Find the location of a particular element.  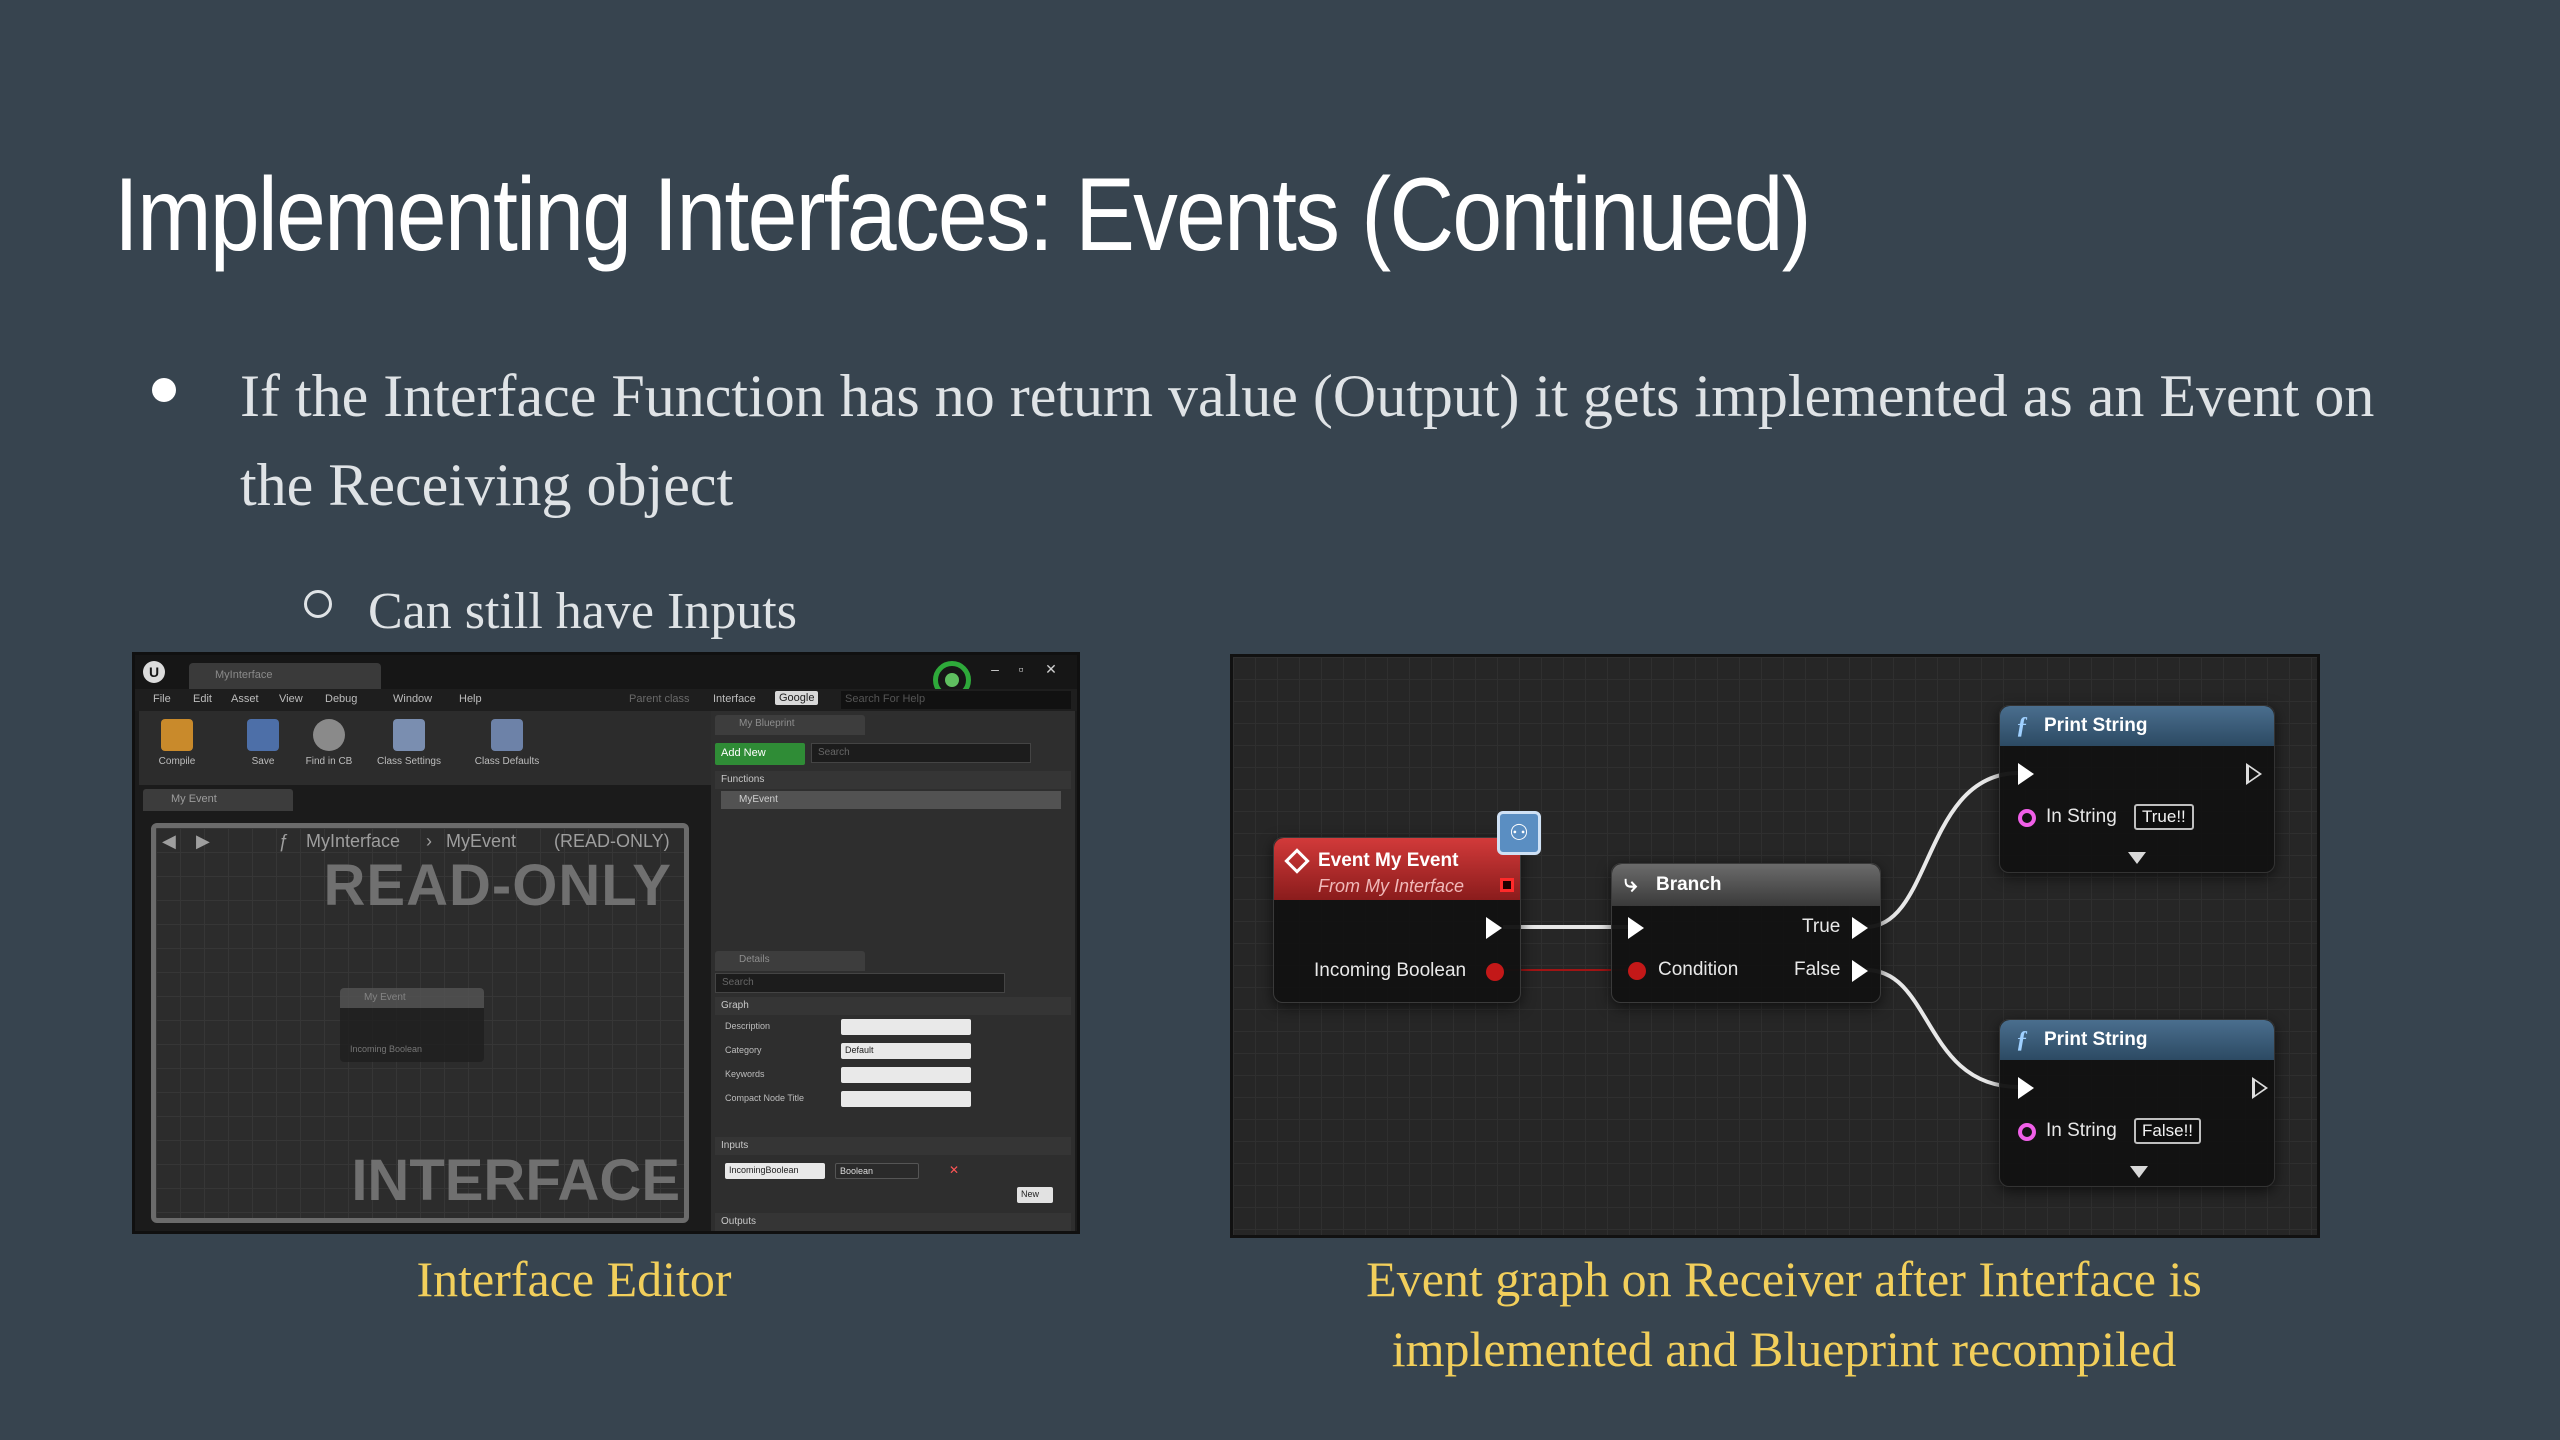

blueprint-search-input: Search is located at coordinates (921, 753).